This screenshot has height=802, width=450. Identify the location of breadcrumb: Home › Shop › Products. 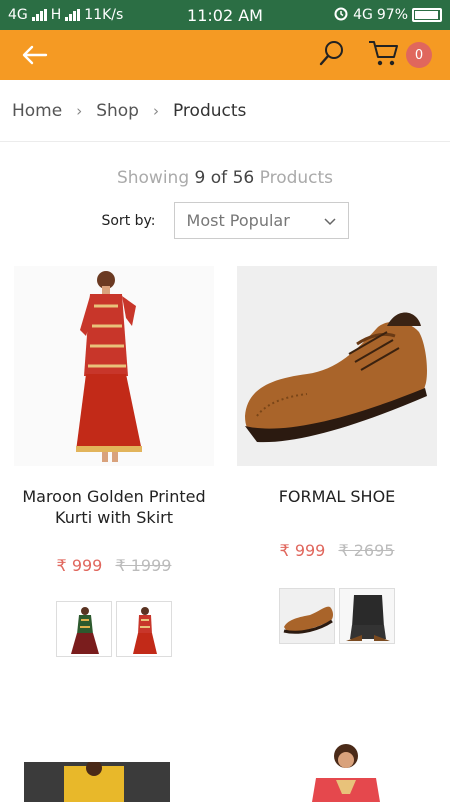
(225, 111).